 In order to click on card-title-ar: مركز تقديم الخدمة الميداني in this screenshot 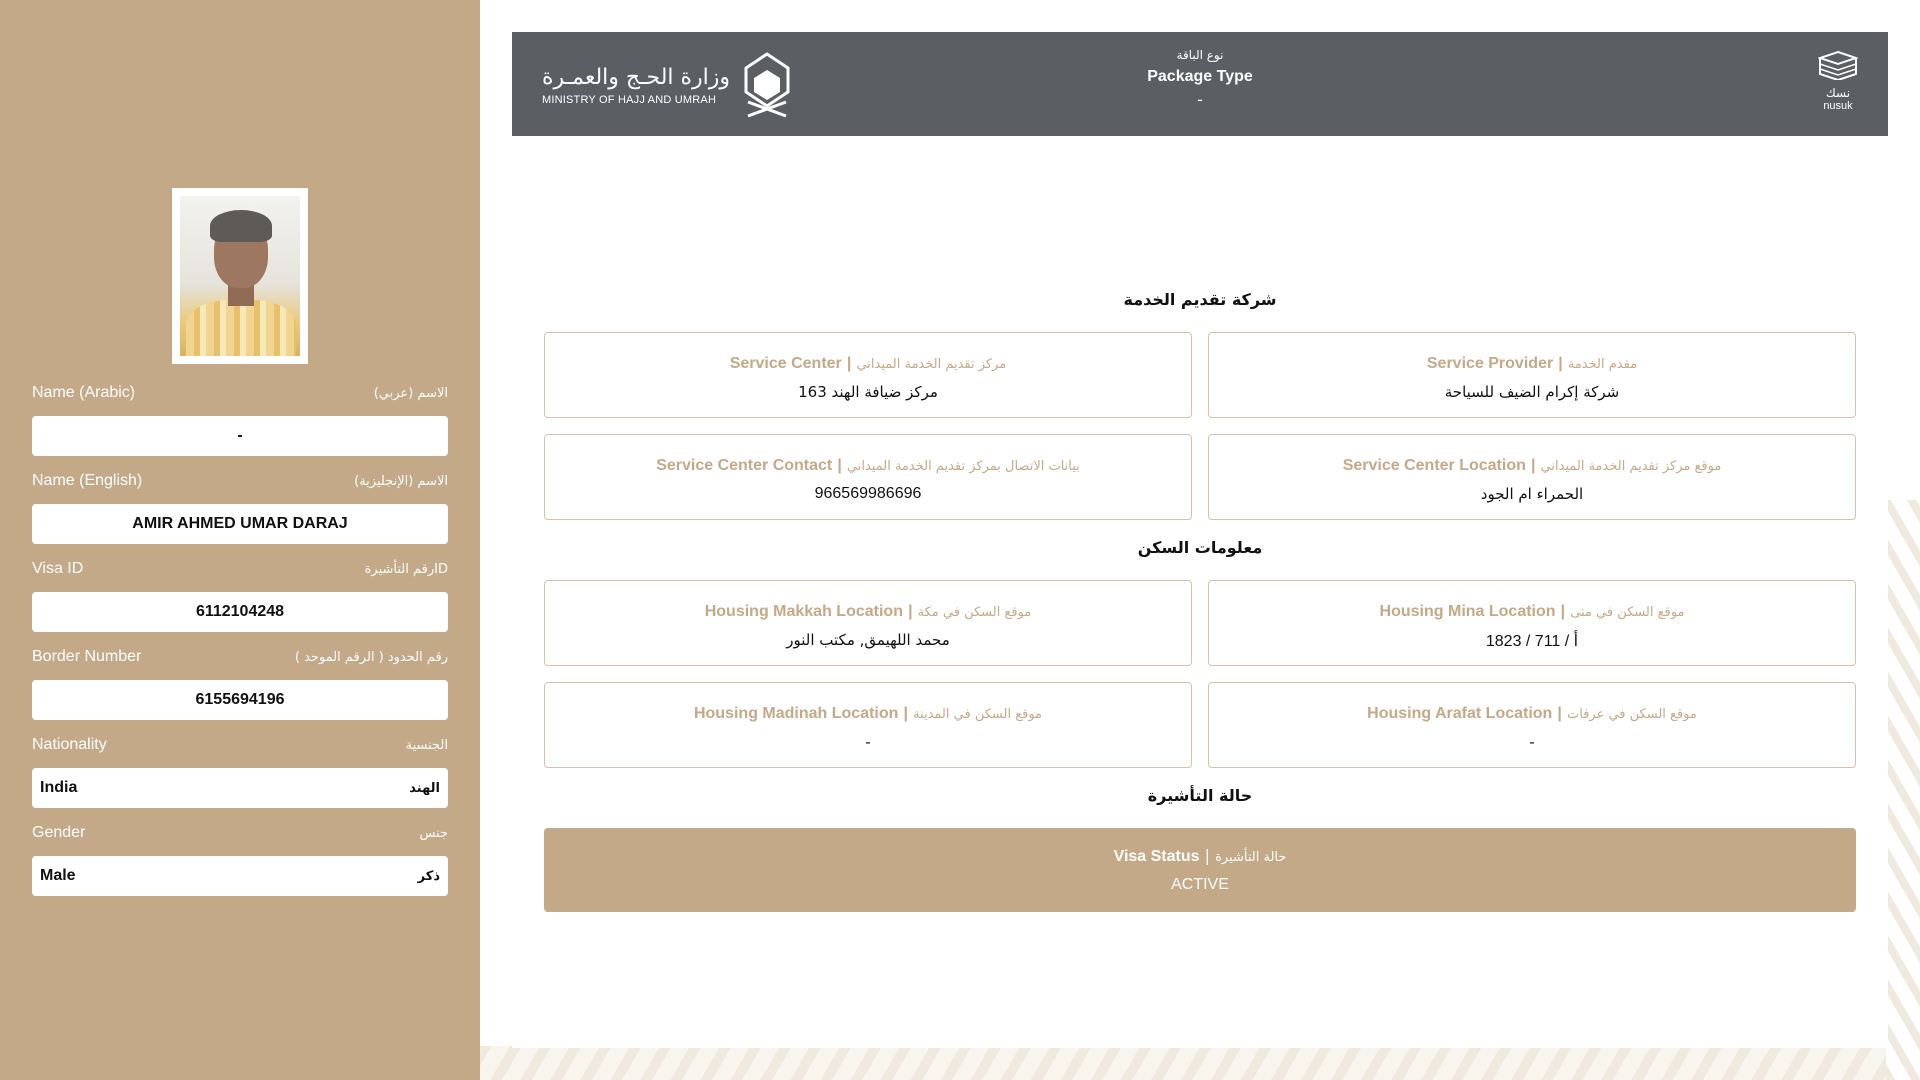, I will do `click(931, 364)`.